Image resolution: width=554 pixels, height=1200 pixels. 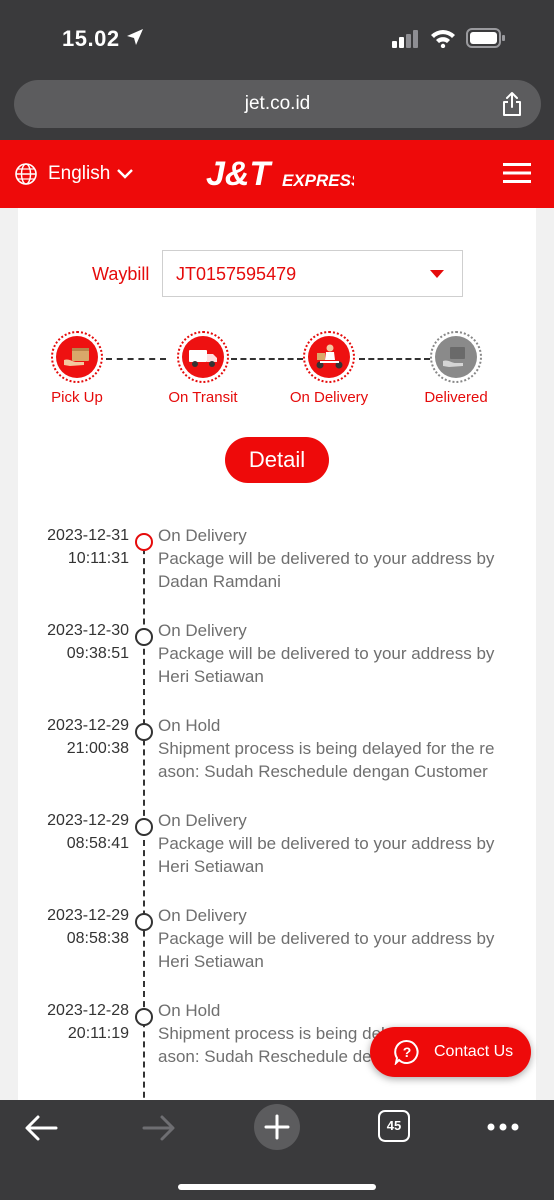 What do you see at coordinates (236, 274) in the screenshot?
I see `waybill-value: JT0157595479` at bounding box center [236, 274].